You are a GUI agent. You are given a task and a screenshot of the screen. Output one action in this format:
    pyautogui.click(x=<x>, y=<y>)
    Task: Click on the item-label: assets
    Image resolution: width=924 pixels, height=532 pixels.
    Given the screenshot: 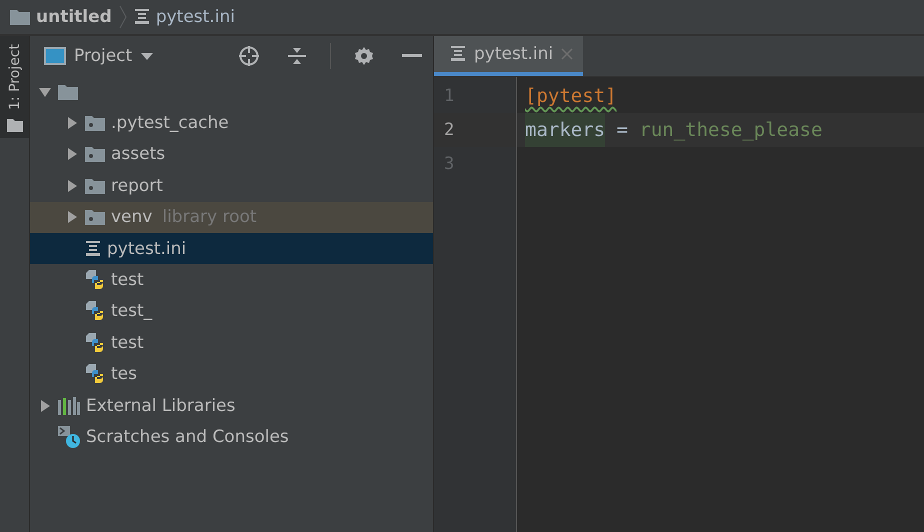 What is the action you would take?
    pyautogui.click(x=138, y=154)
    